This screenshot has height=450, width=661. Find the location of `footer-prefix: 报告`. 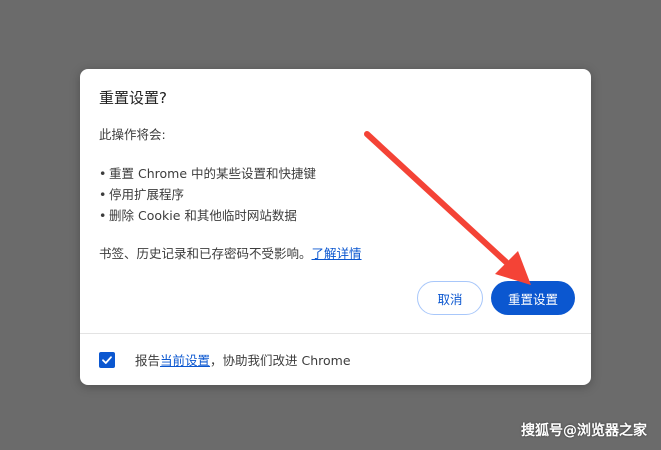

footer-prefix: 报告 is located at coordinates (148, 360).